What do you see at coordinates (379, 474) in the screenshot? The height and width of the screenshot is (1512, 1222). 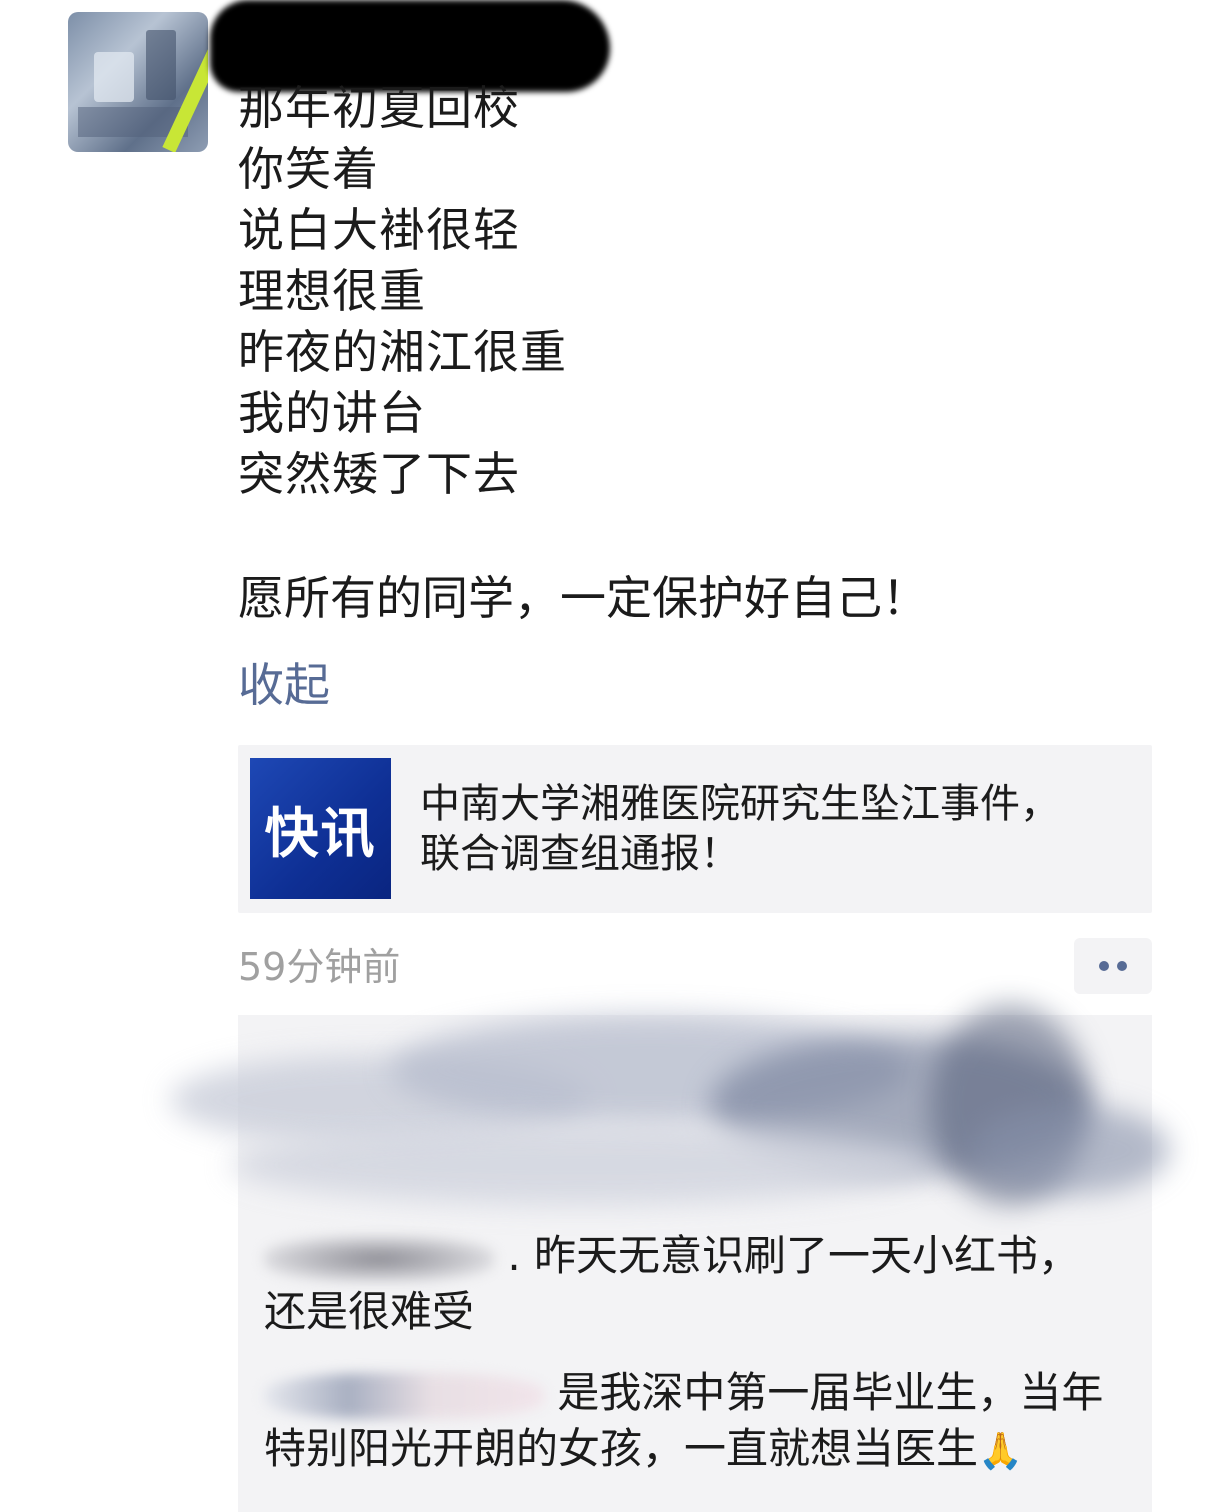 I see `poem-line: 突然矮了下去` at bounding box center [379, 474].